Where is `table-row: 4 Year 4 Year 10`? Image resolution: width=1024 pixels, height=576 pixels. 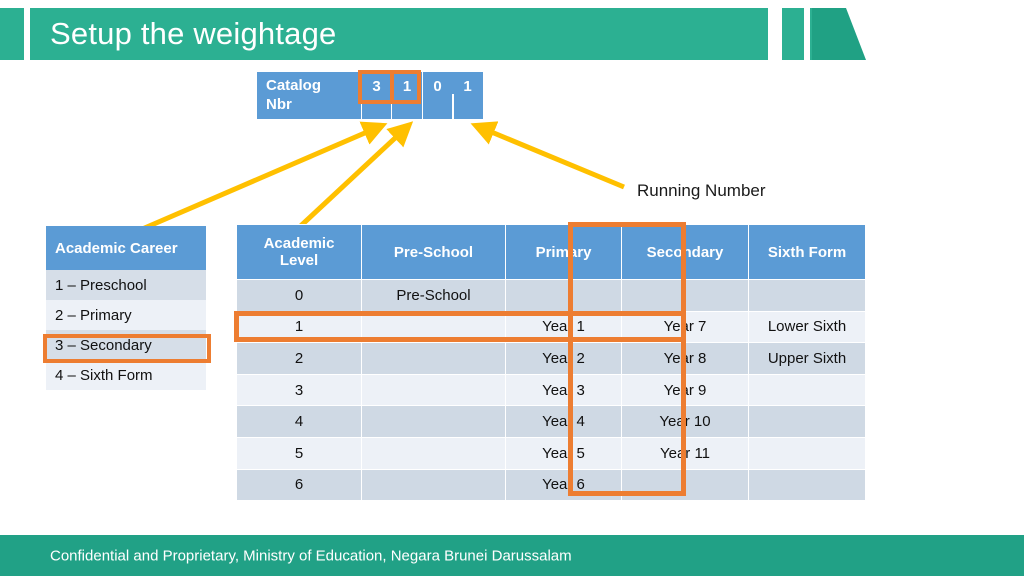 table-row: 4 Year 4 Year 10 is located at coordinates (551, 421).